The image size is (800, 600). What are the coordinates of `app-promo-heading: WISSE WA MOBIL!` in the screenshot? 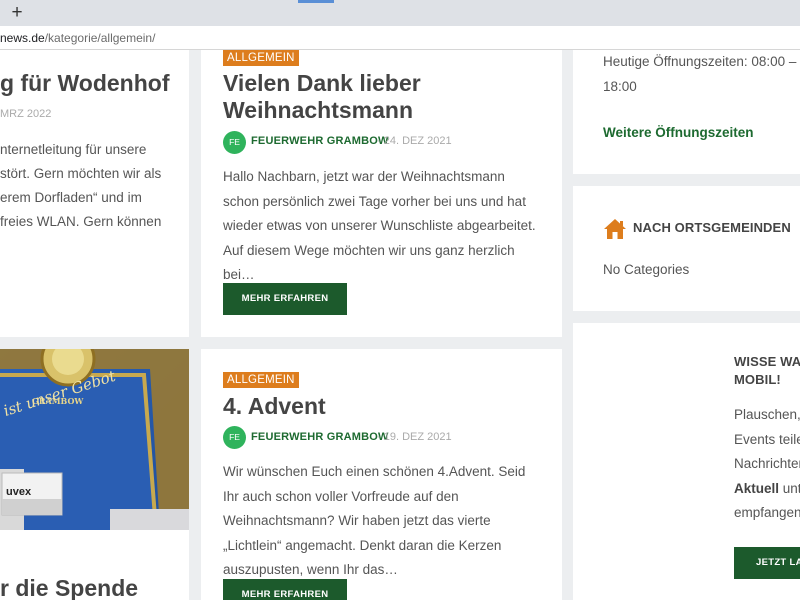 It's located at (767, 371).